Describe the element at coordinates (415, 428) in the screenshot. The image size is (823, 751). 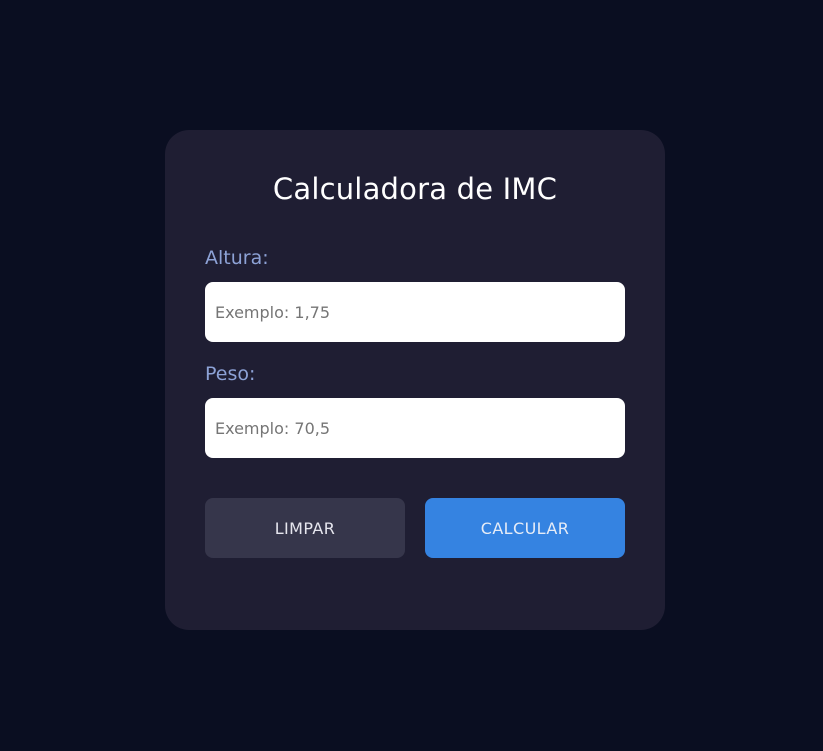
I see `weight-input` at that location.